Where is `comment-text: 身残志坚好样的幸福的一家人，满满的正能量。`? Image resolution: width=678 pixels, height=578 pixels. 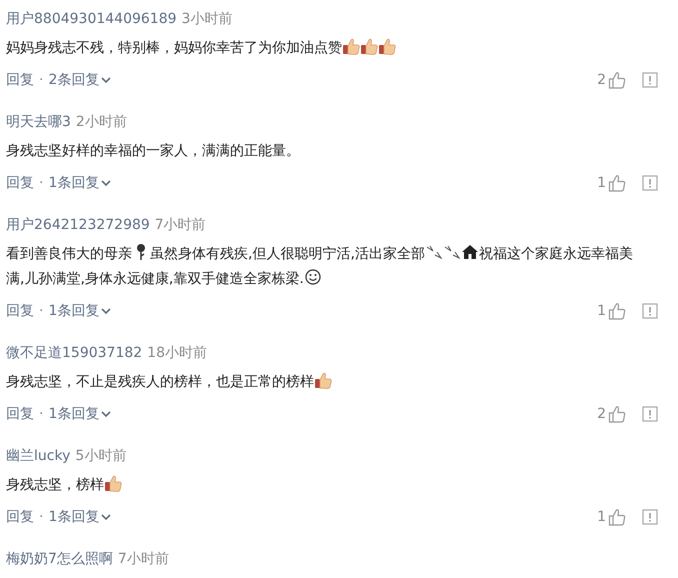 comment-text: 身残志坚好样的幸福的一家人，满满的正能量。 is located at coordinates (153, 151).